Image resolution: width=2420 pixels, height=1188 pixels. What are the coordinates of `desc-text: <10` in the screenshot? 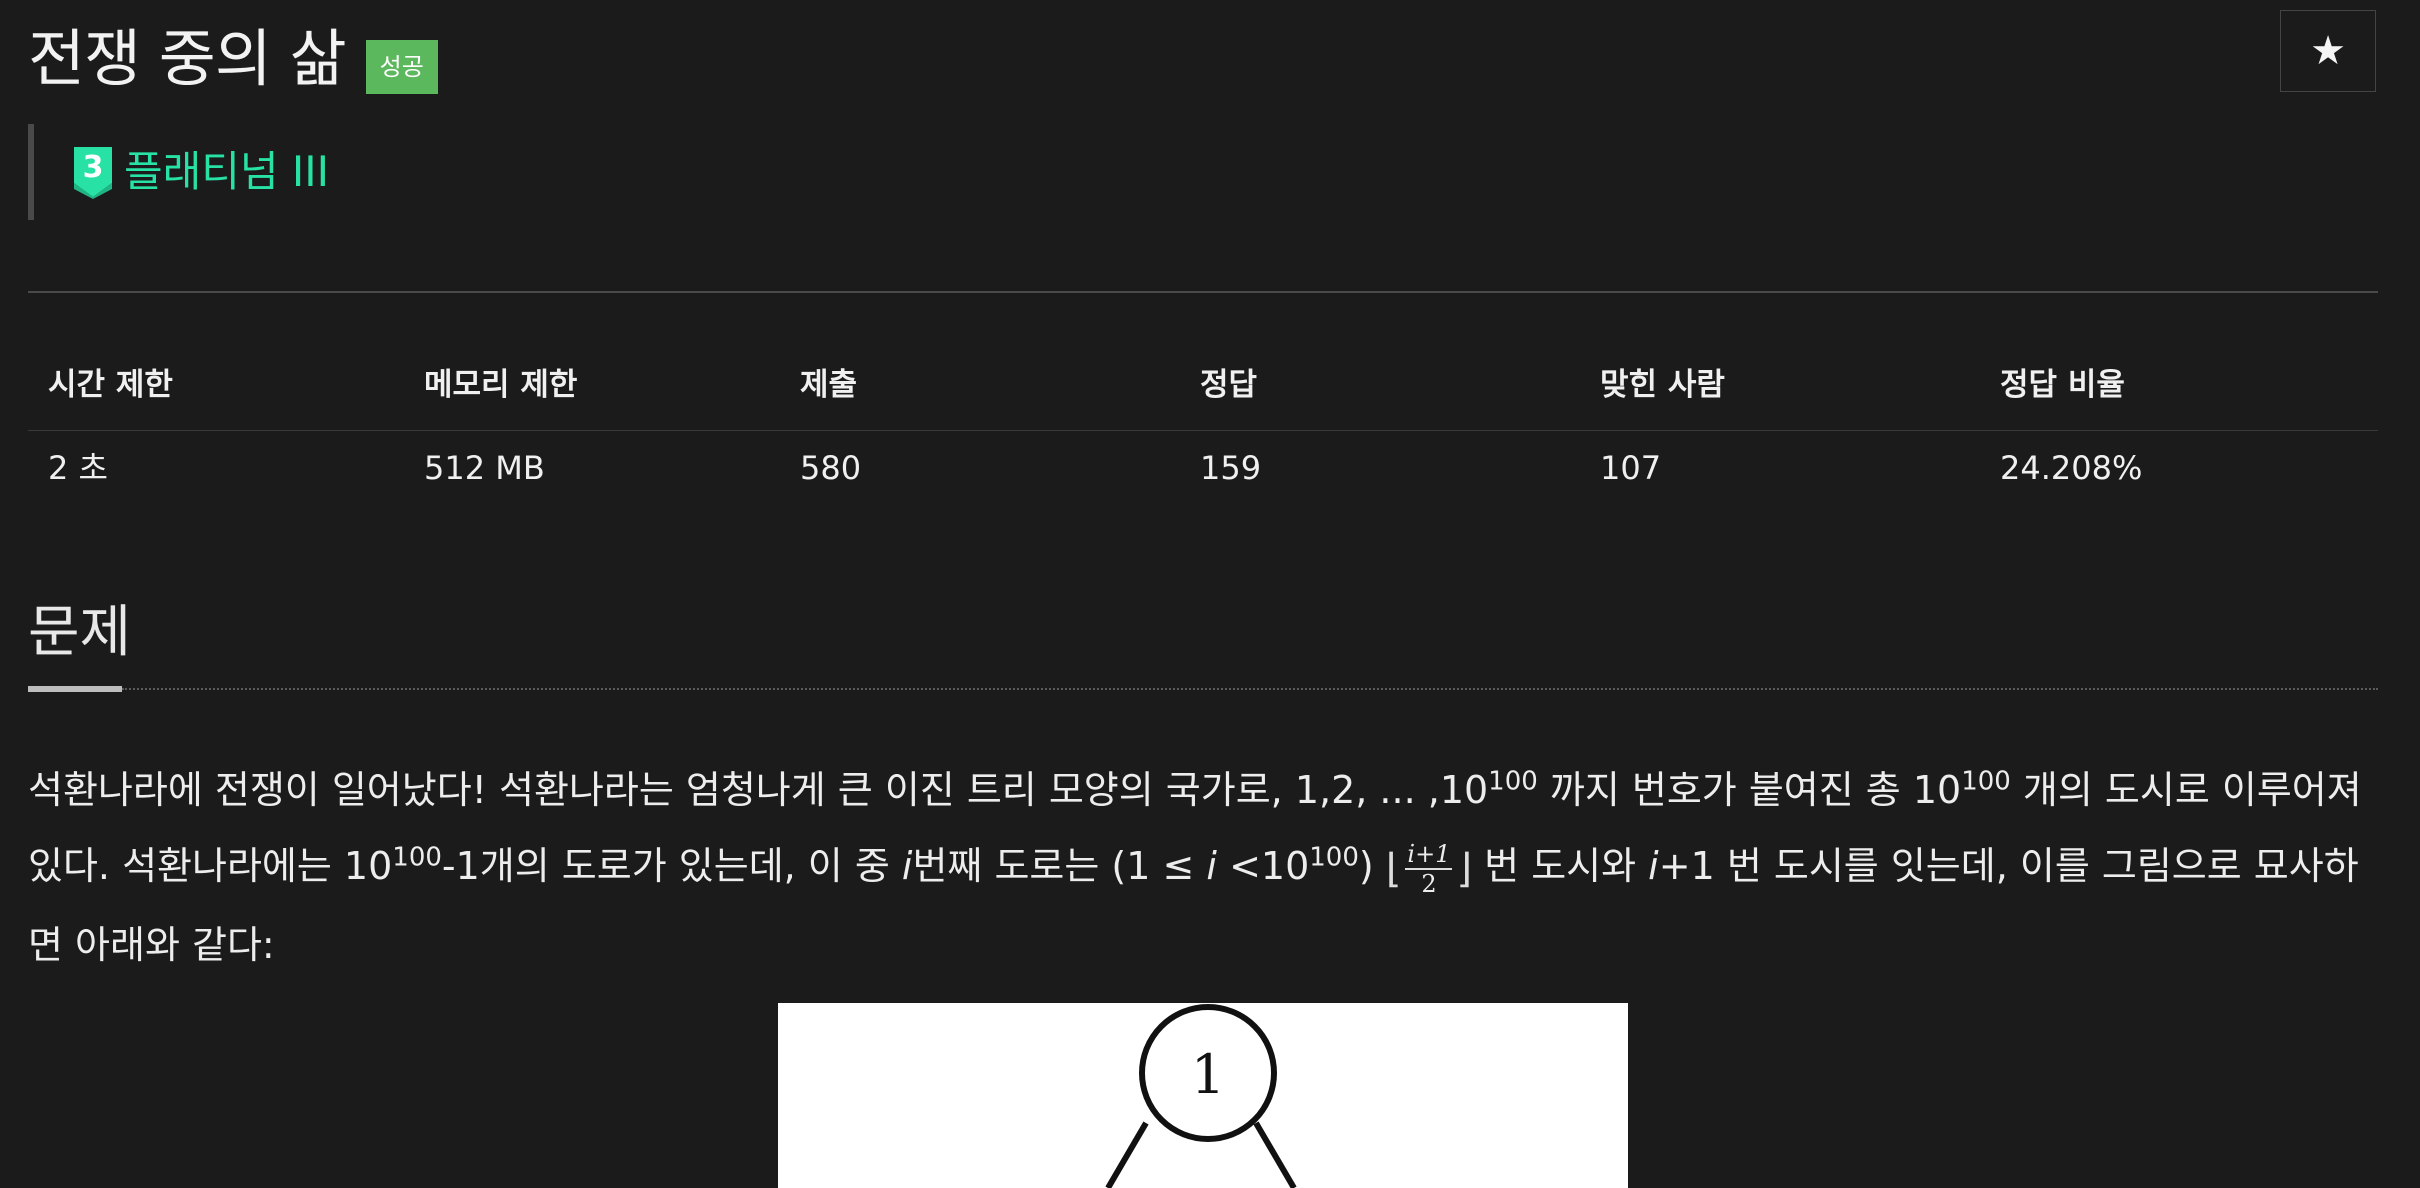 It's located at (1263, 866).